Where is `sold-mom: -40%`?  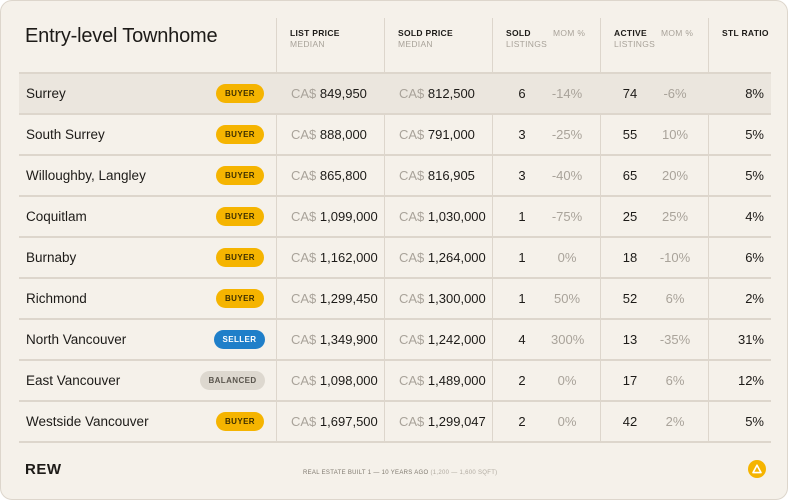 sold-mom: -40% is located at coordinates (567, 175).